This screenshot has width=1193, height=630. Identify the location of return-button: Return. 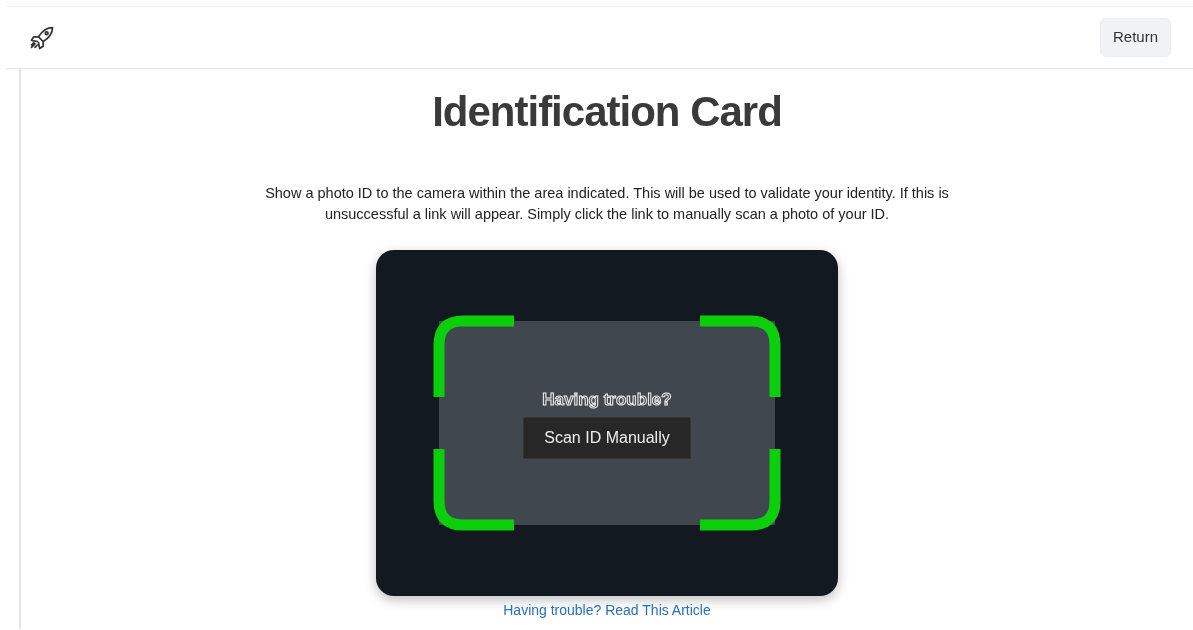
(1135, 37).